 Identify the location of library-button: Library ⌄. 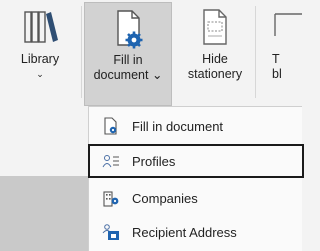
(40, 54).